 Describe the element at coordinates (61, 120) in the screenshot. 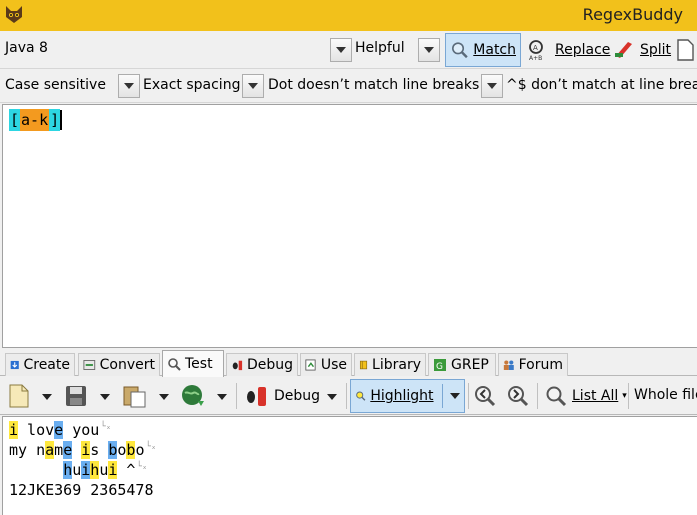

I see `text-cursor` at that location.